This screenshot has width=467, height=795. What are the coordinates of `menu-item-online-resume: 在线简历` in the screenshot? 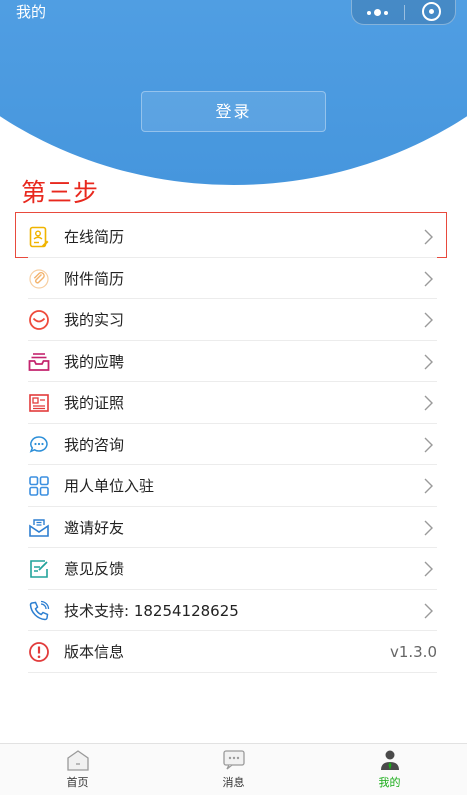 It's located at (233, 237).